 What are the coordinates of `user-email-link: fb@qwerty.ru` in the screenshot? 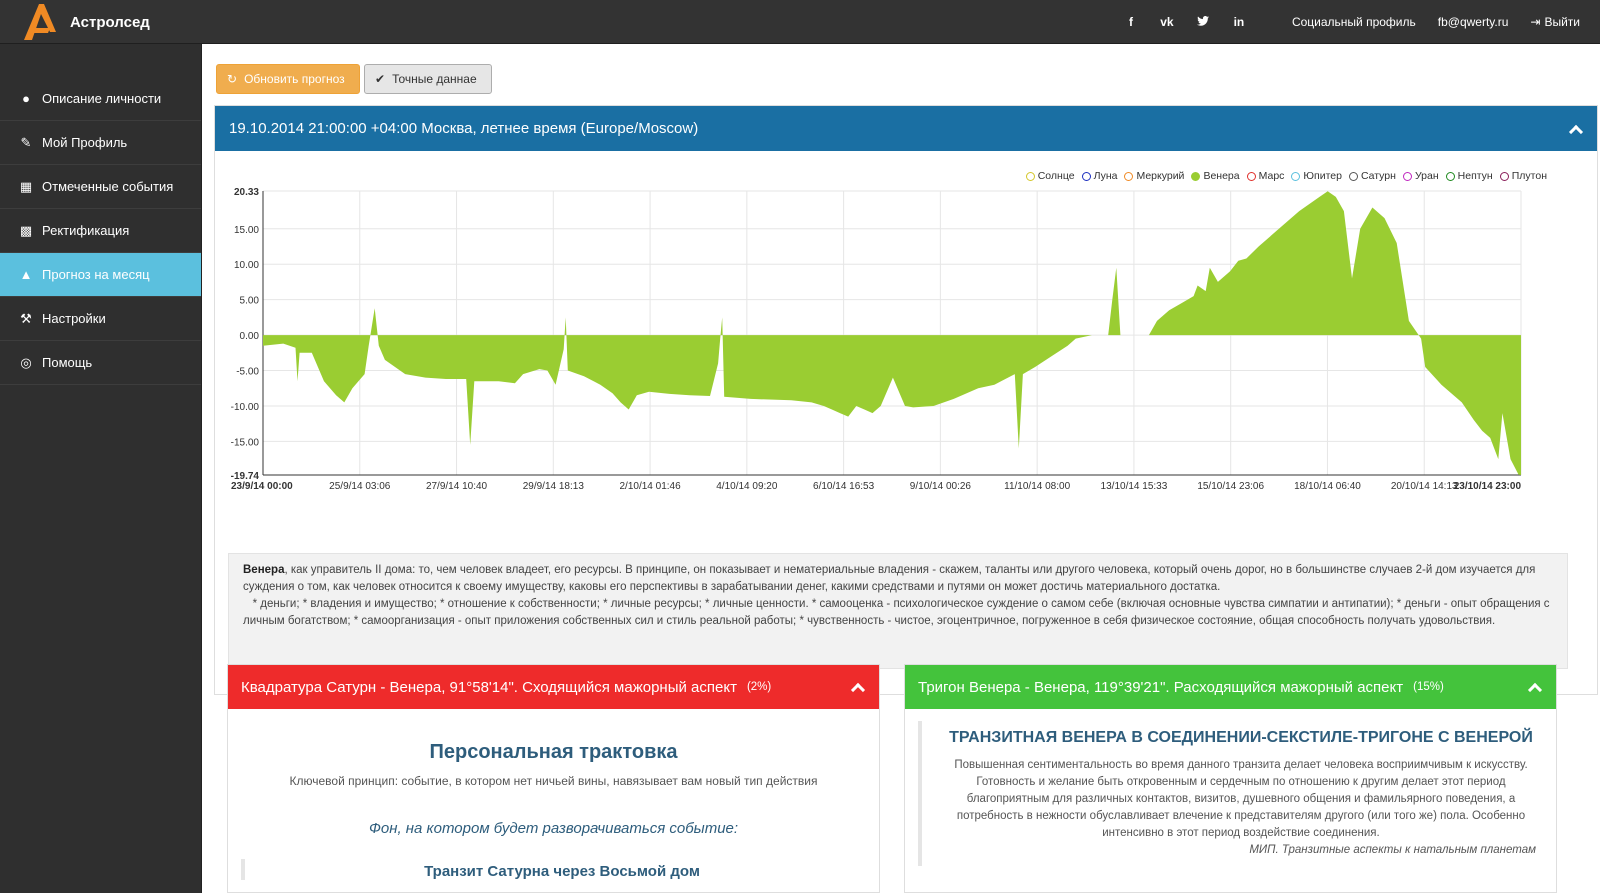 It's located at (1473, 22).